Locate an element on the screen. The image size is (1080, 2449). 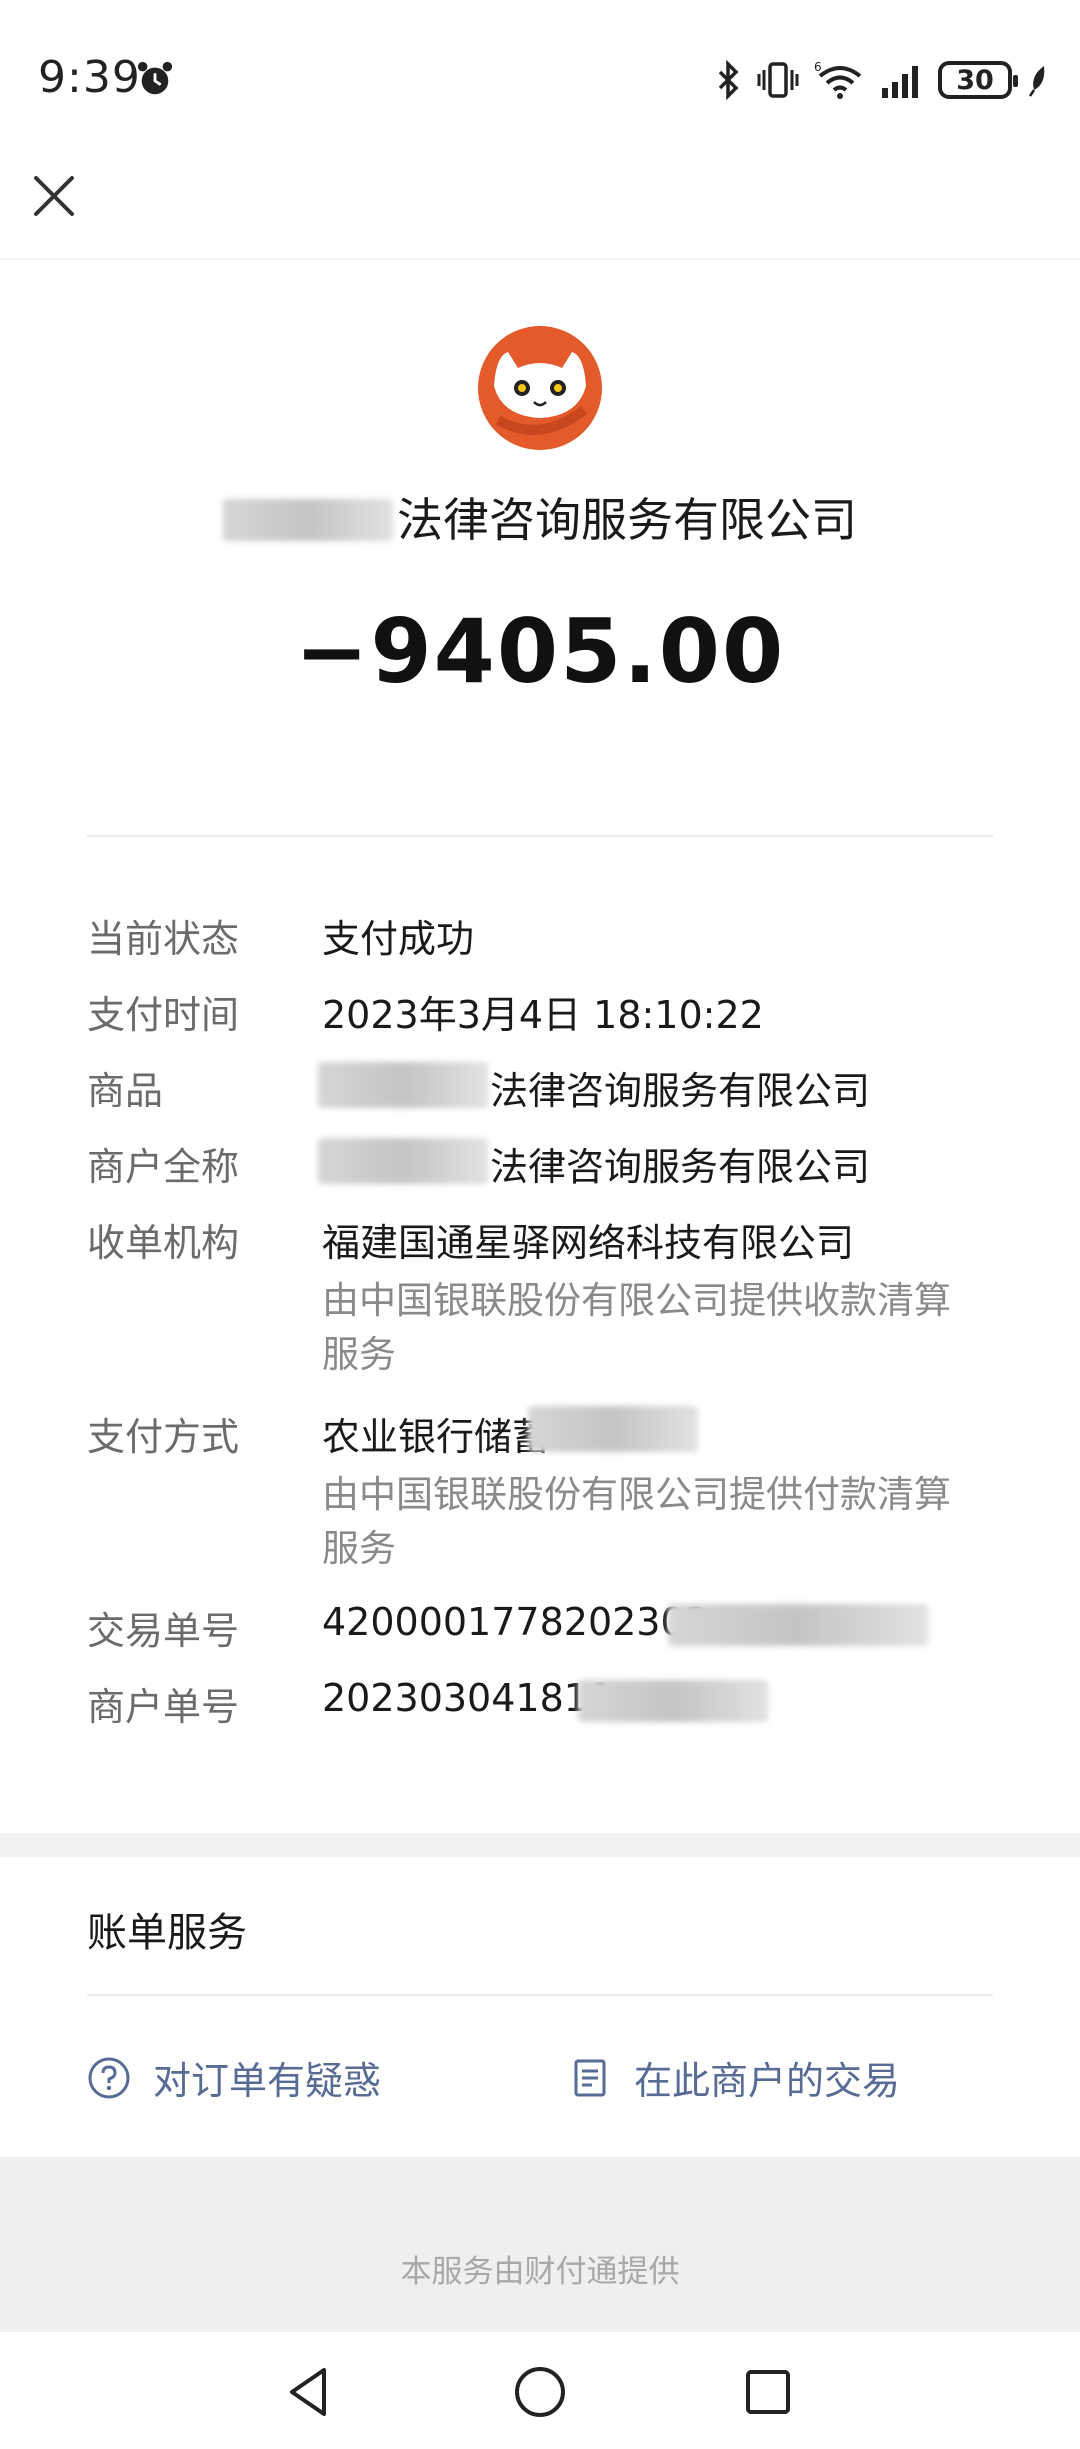
back-icon is located at coordinates (310, 2392).